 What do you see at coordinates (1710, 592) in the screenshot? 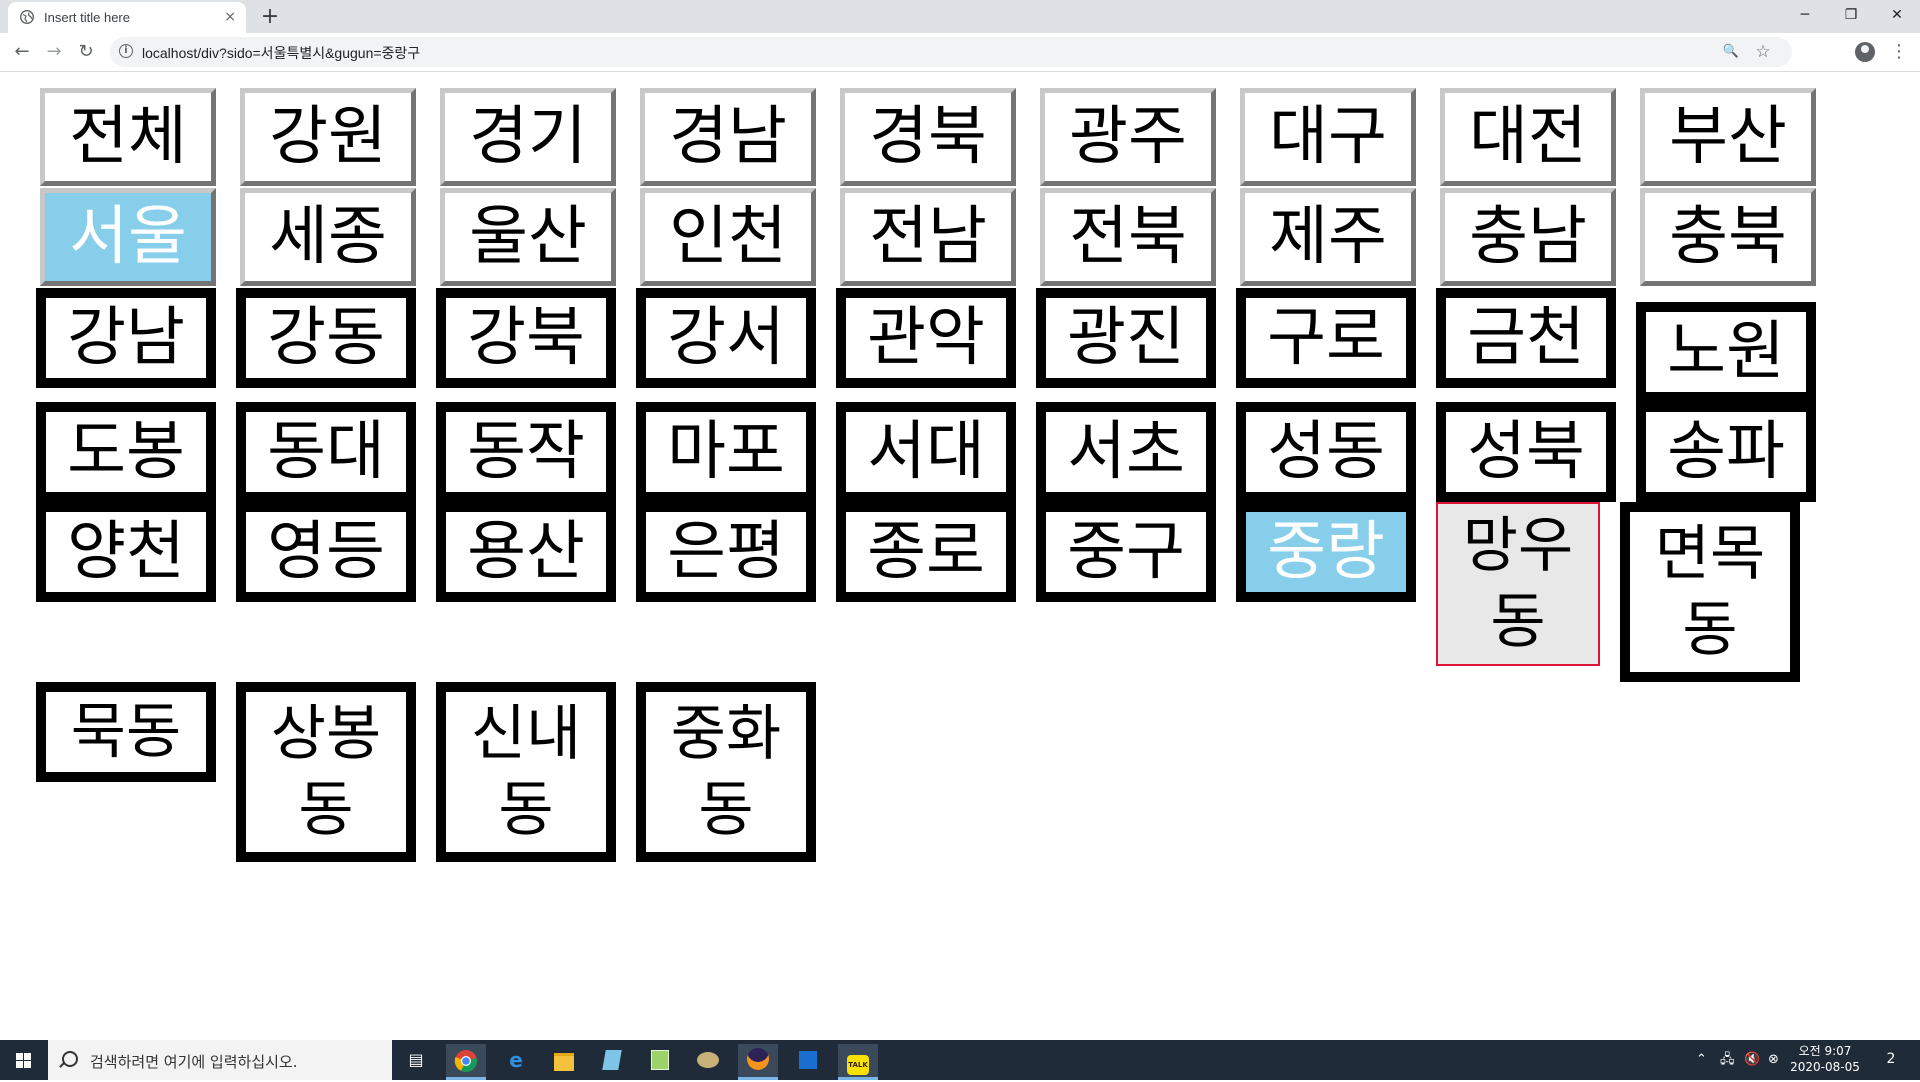
I see `dong-button: 면목 동` at bounding box center [1710, 592].